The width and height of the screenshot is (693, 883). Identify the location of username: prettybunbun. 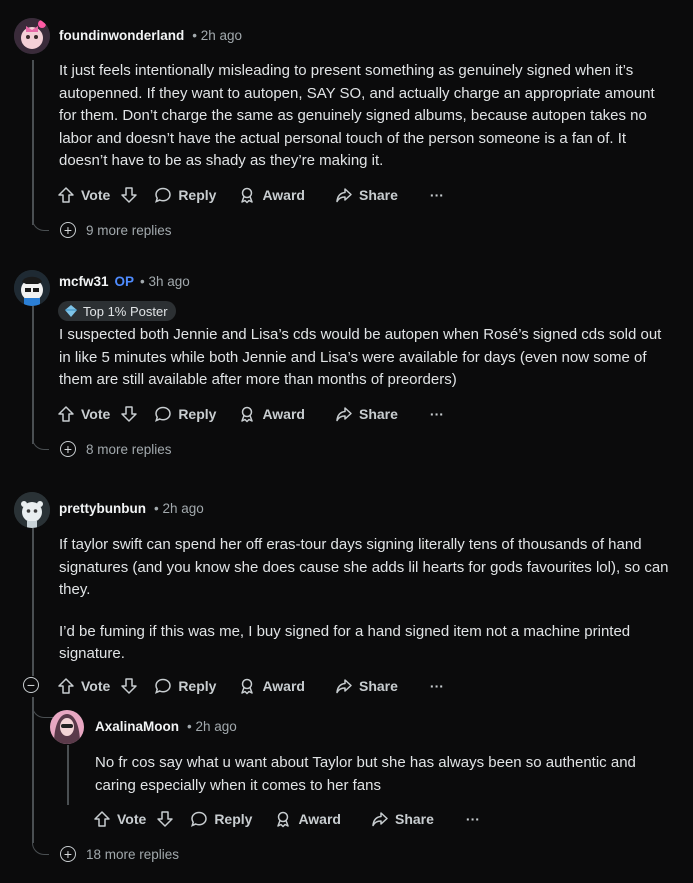
(102, 508).